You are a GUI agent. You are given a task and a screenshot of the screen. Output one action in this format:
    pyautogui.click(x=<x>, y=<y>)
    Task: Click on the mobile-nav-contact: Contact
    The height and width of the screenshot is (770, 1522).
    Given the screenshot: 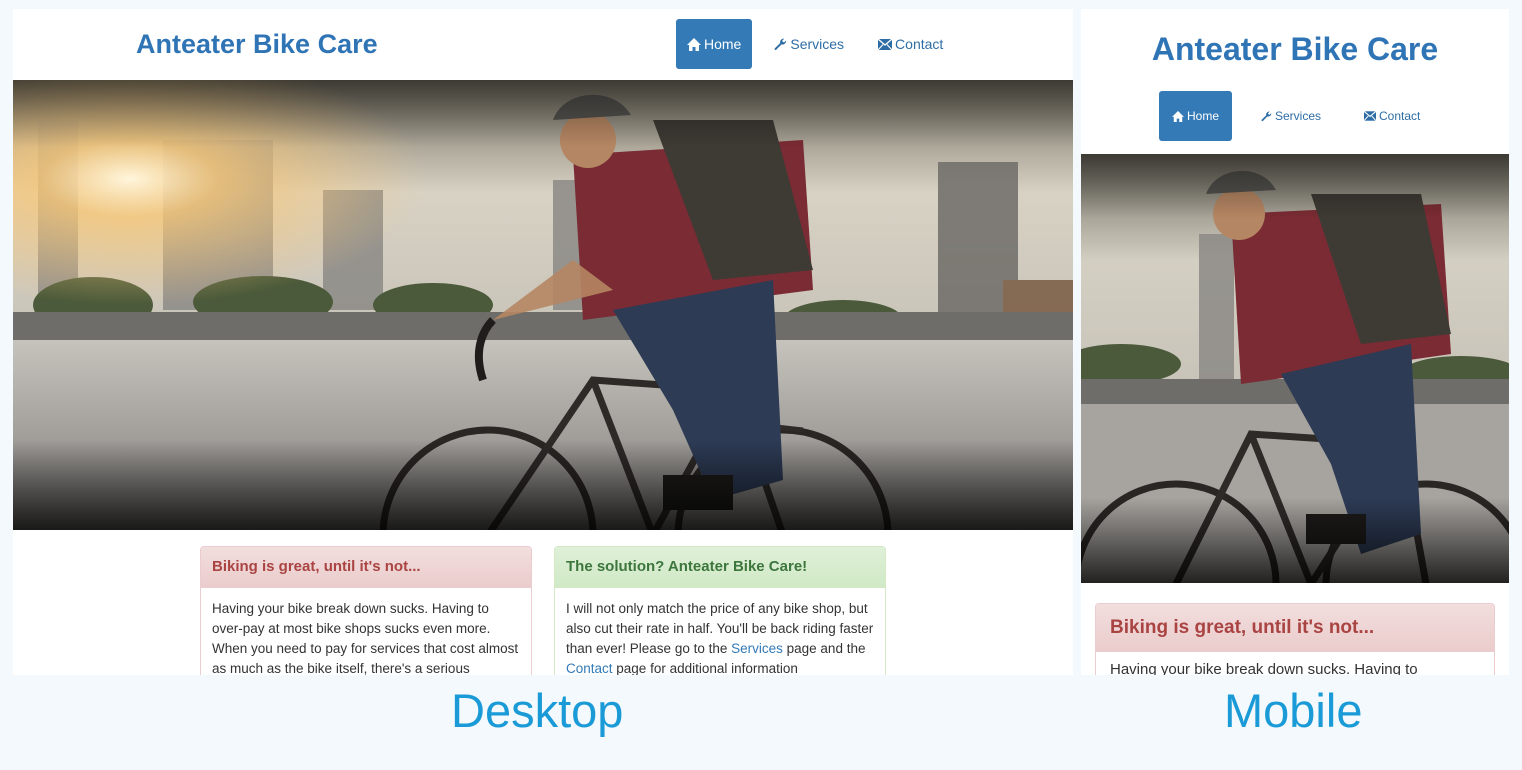 What is the action you would take?
    pyautogui.click(x=1392, y=116)
    